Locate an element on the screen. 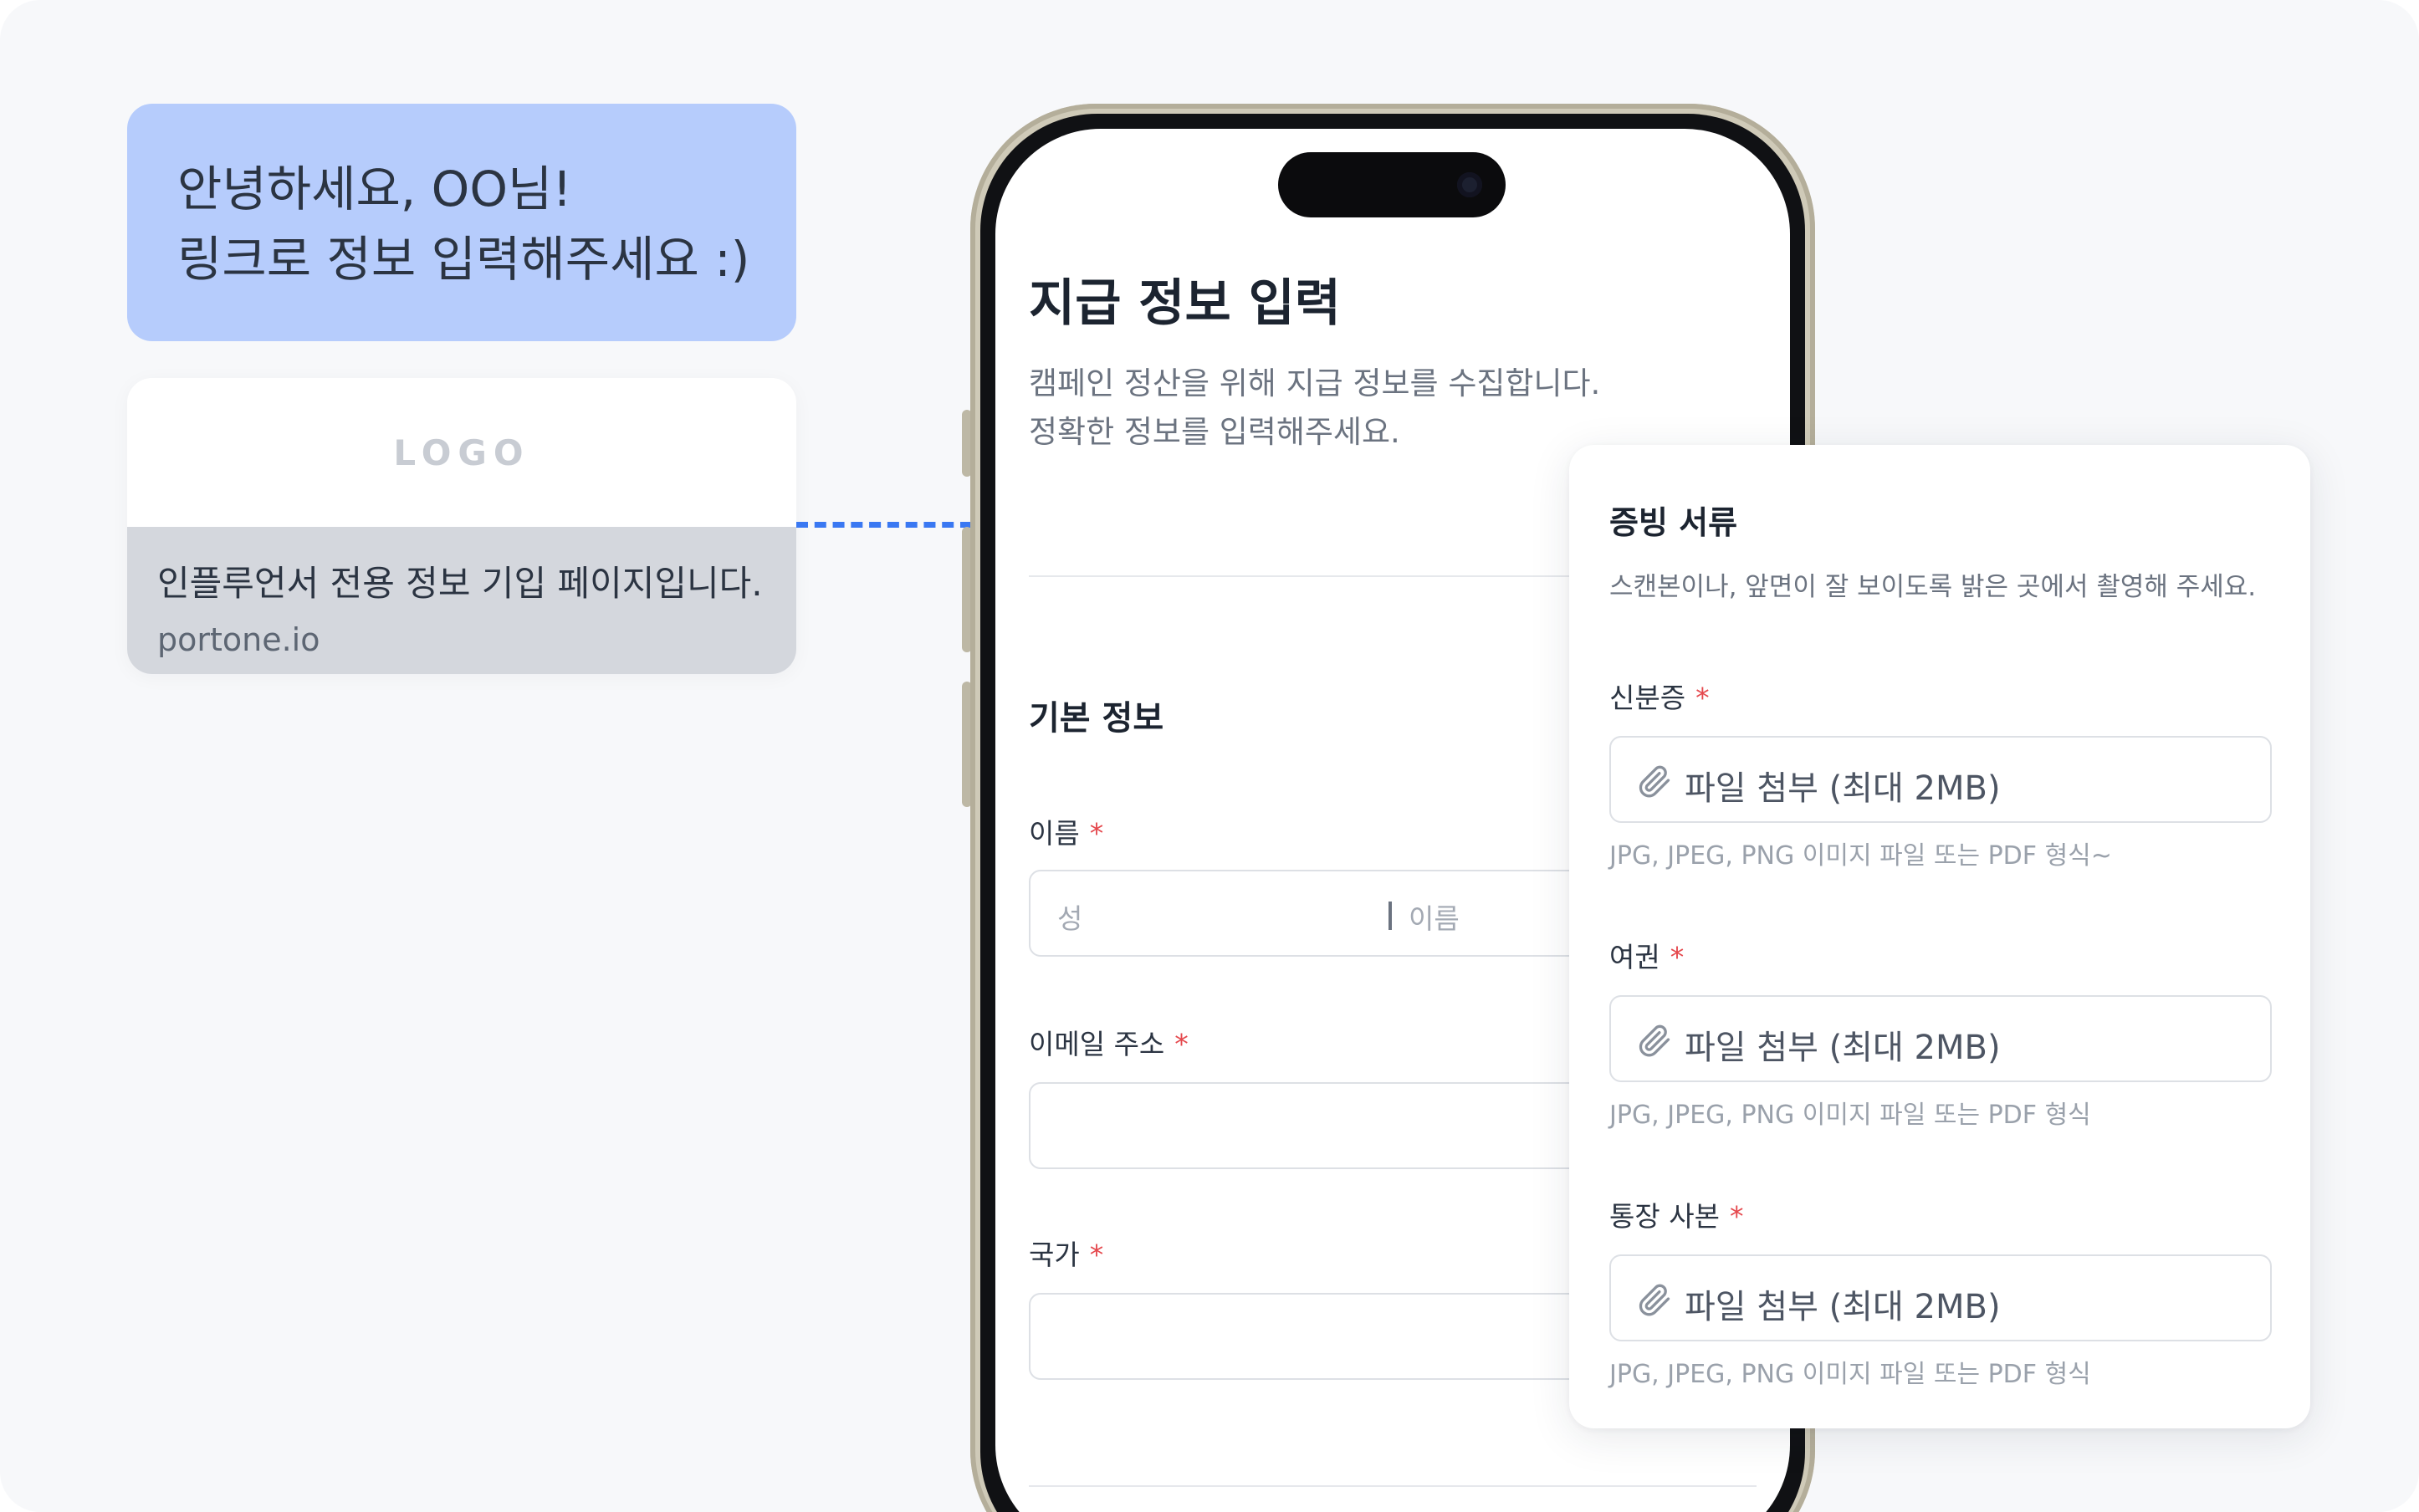  documents-description: 스캔본이나, 앞면이 잘 보이도록 밝은 곳에서 촬영해 주세요. is located at coordinates (1933, 587).